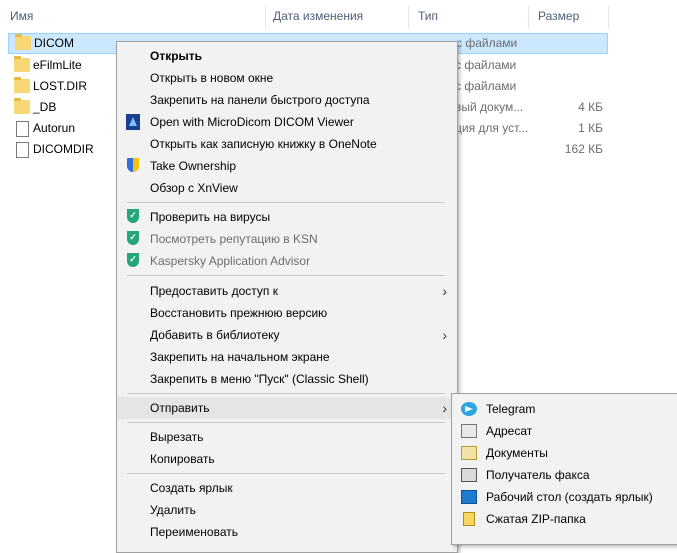 The height and width of the screenshot is (553, 677). What do you see at coordinates (252, 122) in the screenshot?
I see `menu-item-label: Open with MicroDicom DICOM Viewer` at bounding box center [252, 122].